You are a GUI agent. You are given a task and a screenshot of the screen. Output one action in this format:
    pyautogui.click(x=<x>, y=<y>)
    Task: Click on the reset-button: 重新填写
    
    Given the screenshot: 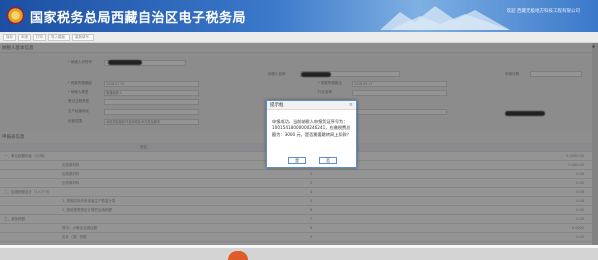 What is the action you would take?
    pyautogui.click(x=83, y=37)
    